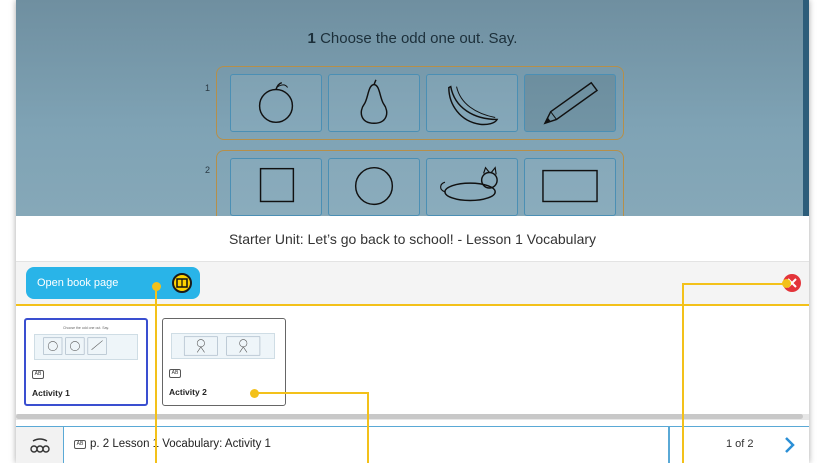  I want to click on pear-icon, so click(374, 103).